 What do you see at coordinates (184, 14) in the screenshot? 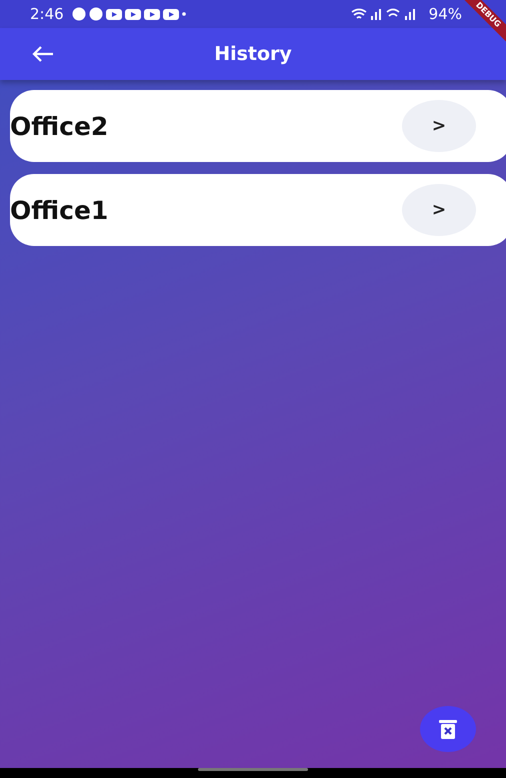
I see `dot-icon` at bounding box center [184, 14].